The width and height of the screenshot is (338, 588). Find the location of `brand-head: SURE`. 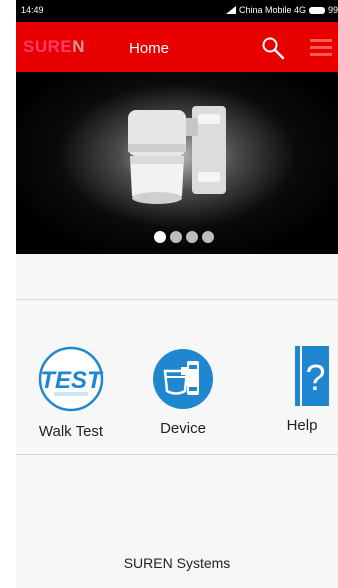

brand-head: SURE is located at coordinates (48, 46).